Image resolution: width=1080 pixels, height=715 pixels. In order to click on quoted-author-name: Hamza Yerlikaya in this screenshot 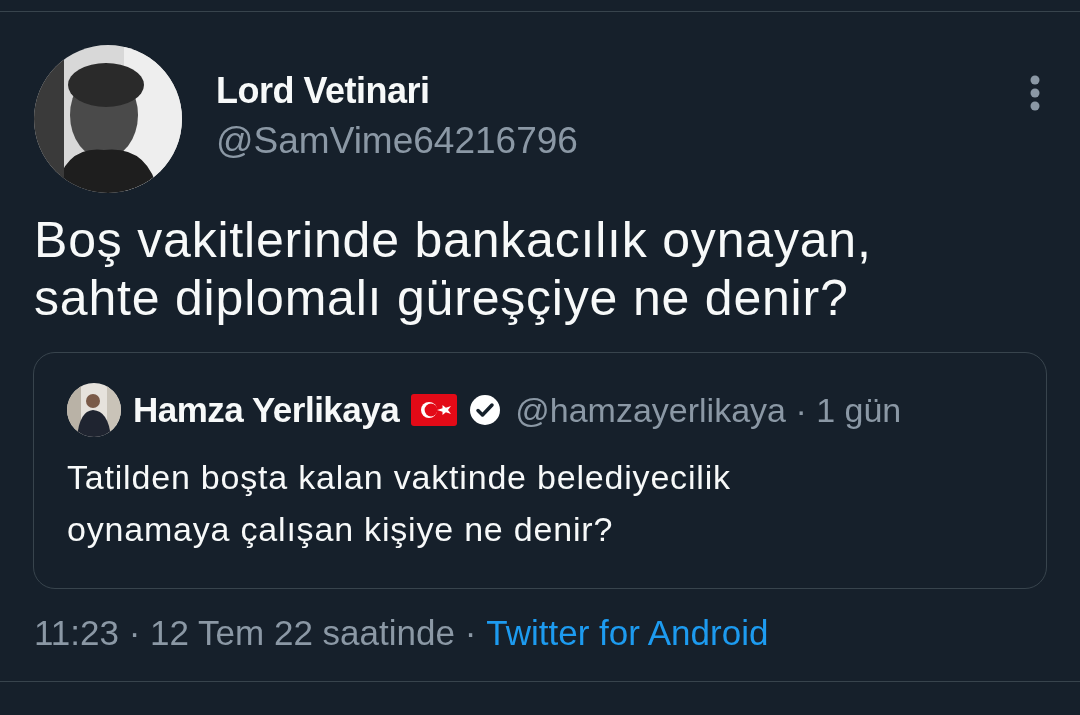, I will do `click(266, 410)`.